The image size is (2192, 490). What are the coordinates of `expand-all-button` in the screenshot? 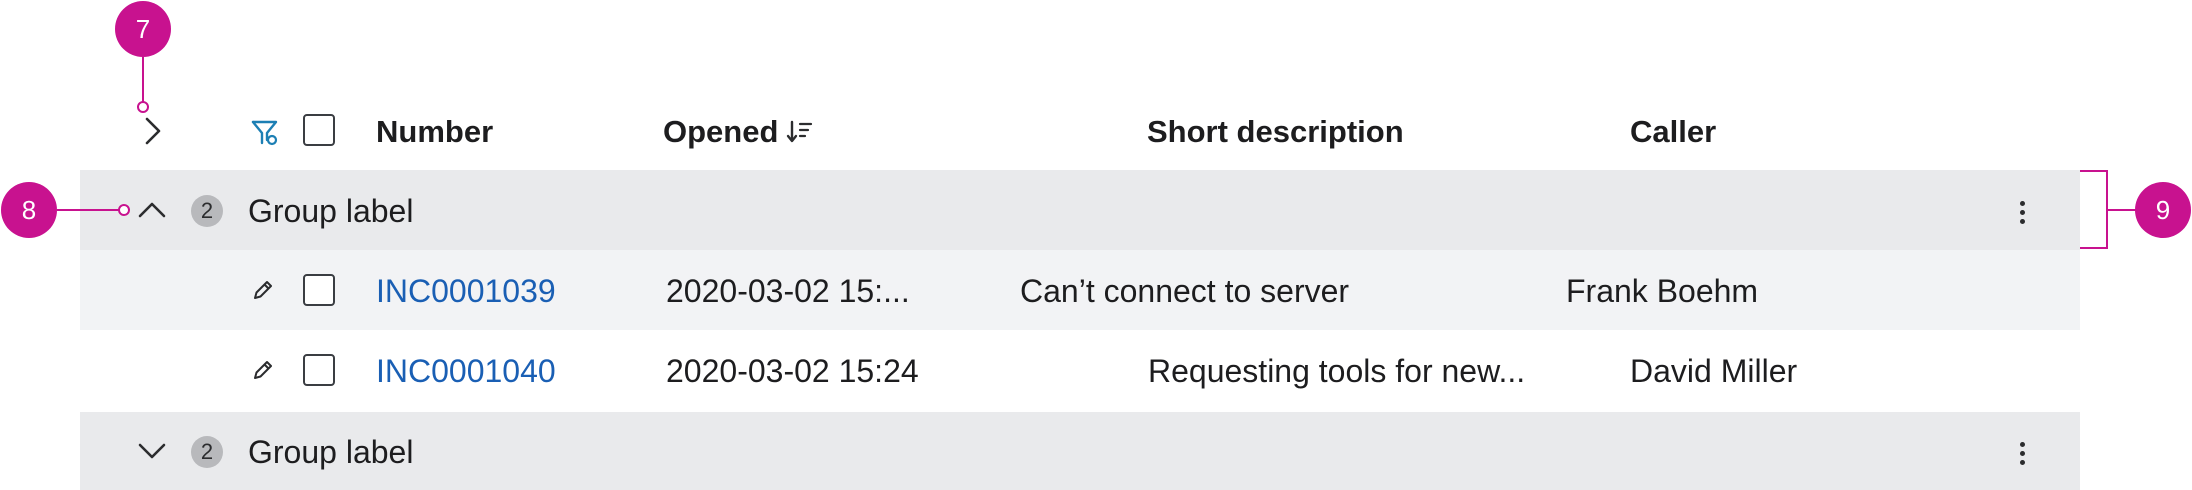 It's located at (153, 131).